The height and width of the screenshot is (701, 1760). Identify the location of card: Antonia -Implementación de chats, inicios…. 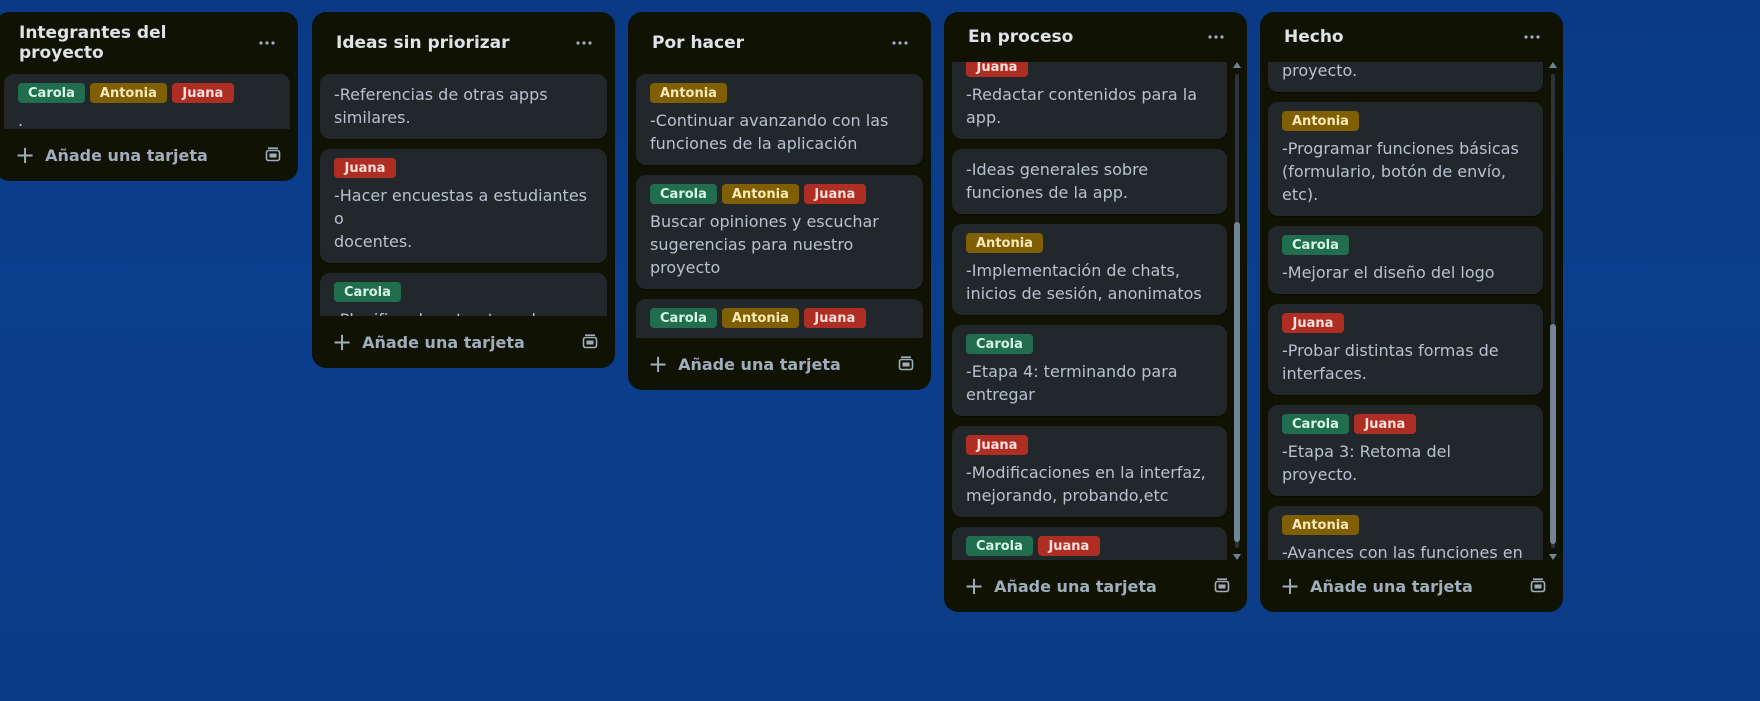
(1089, 269).